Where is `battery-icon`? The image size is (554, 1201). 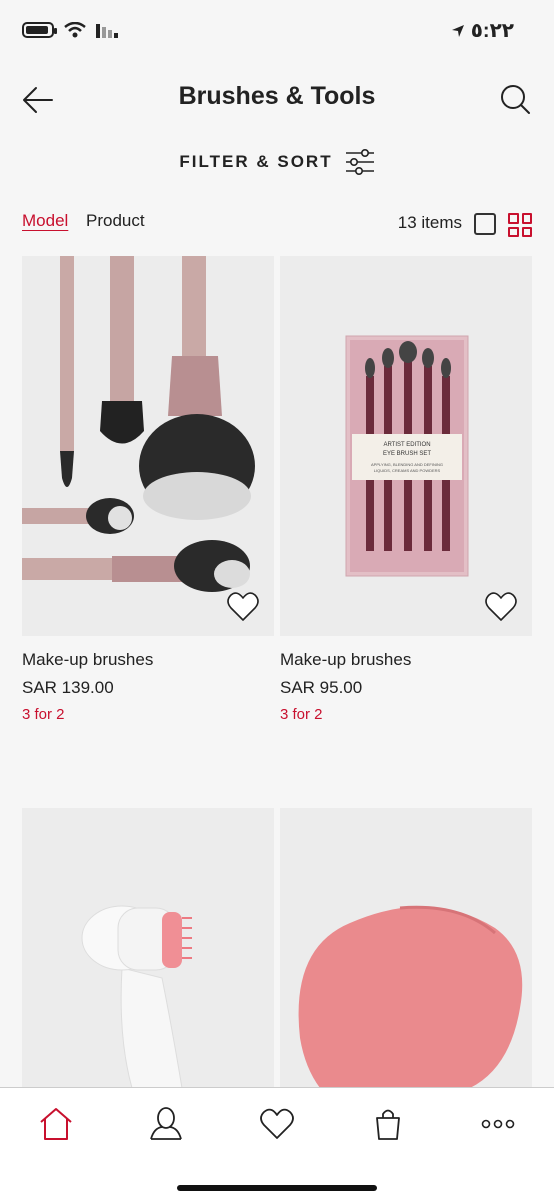 battery-icon is located at coordinates (39, 30).